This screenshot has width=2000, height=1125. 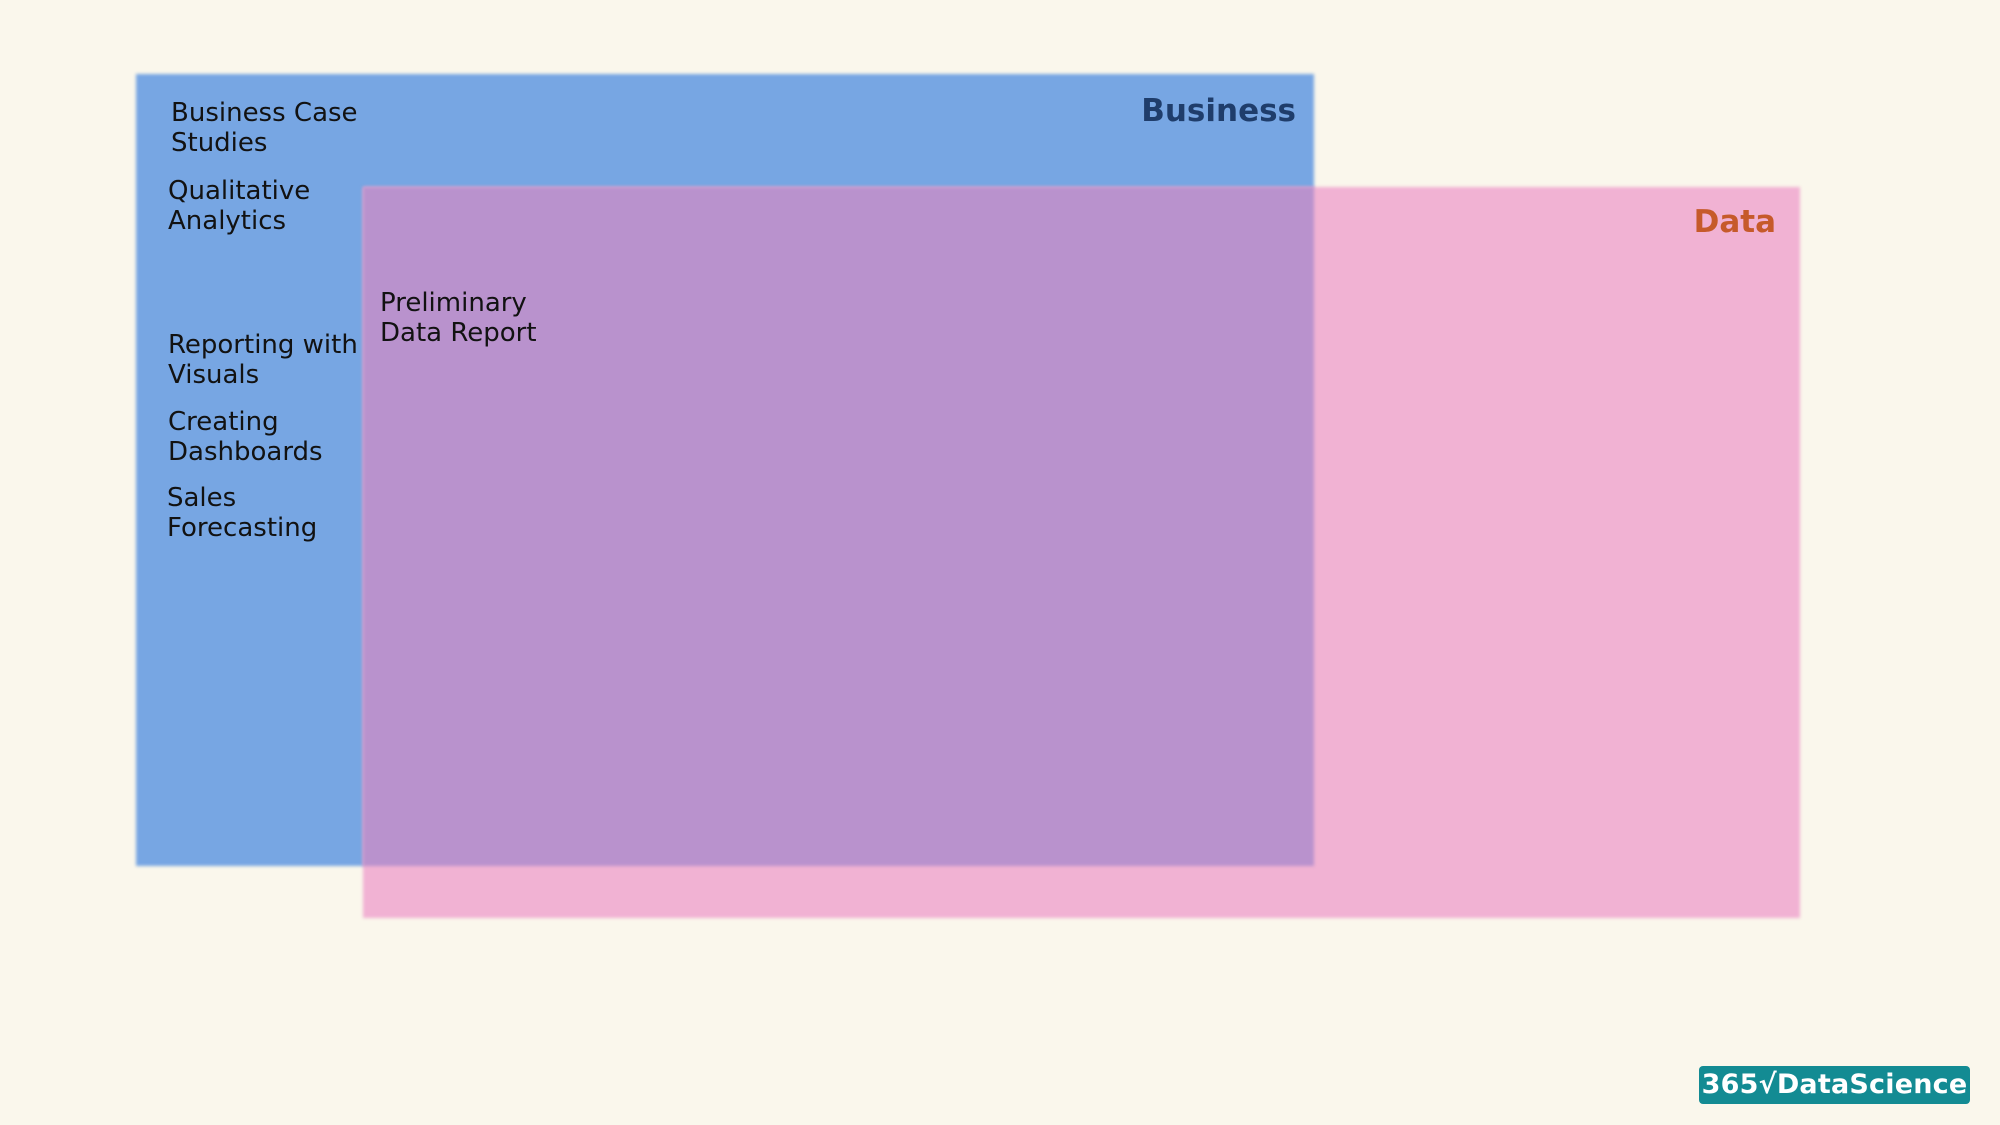 What do you see at coordinates (1834, 1085) in the screenshot?
I see `brand-logo: 365√DataScience` at bounding box center [1834, 1085].